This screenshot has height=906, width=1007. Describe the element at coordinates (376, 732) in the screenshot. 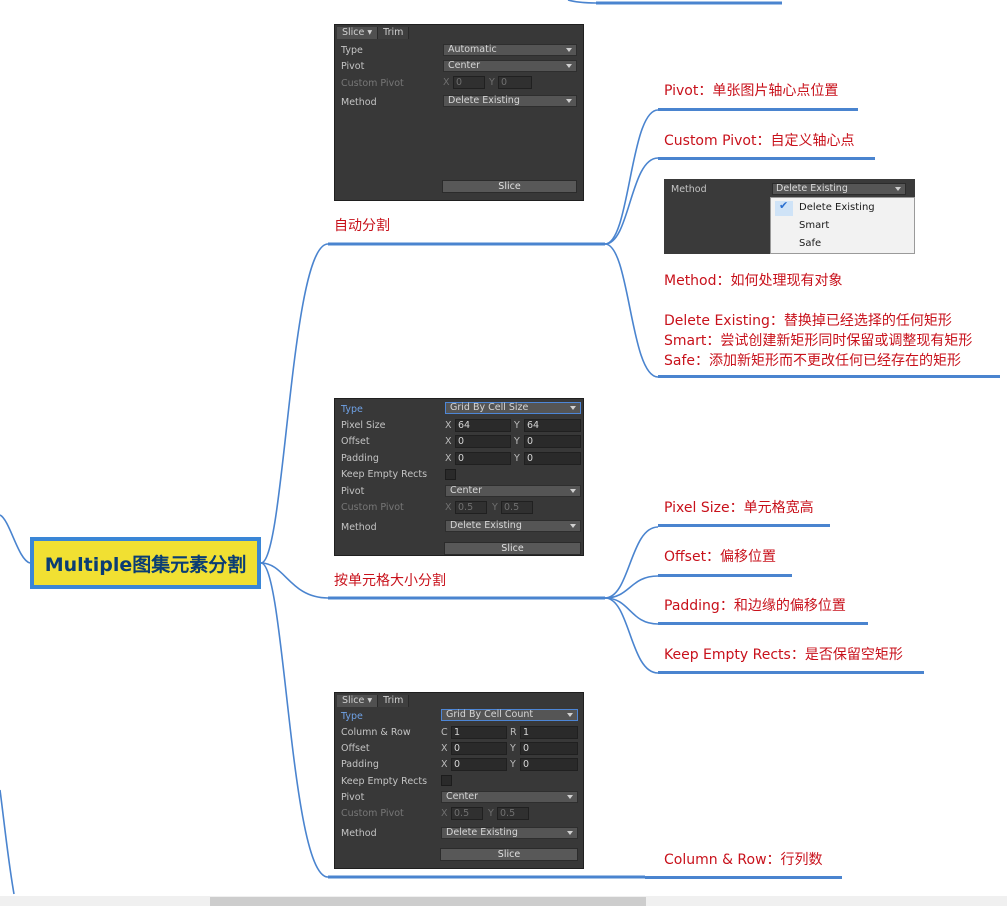

I see `column-row-label: Column & Row` at that location.